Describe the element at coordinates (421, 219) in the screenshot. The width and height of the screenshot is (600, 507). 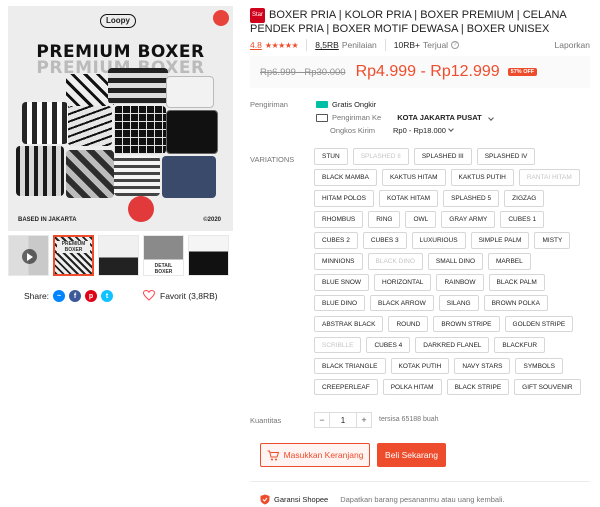
I see `variation-option: OWL` at that location.